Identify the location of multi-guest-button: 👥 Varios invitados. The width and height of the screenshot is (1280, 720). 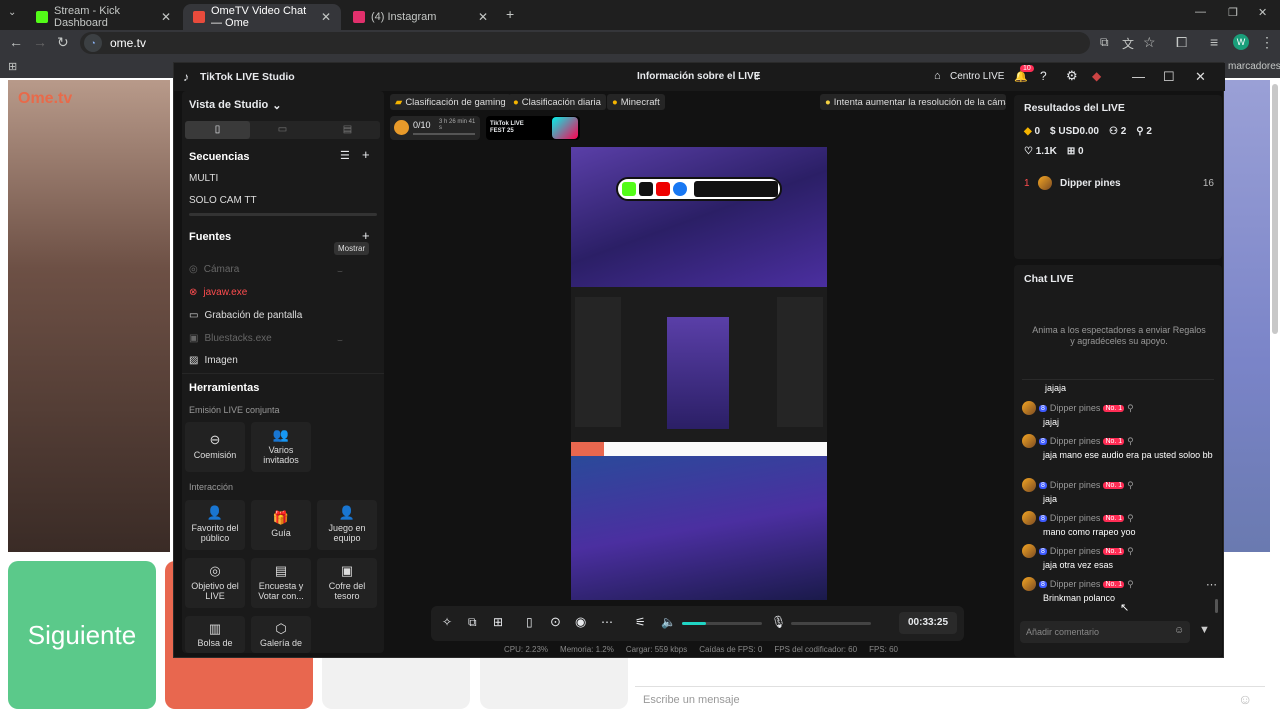
(281, 447).